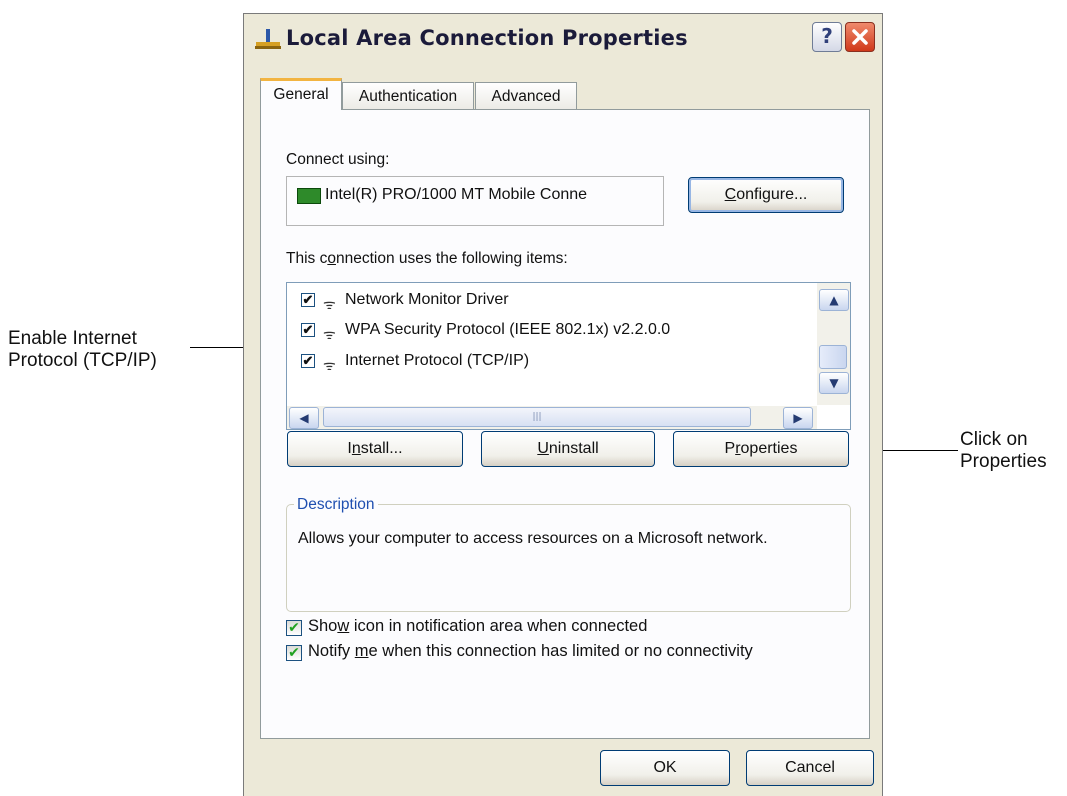 This screenshot has height=796, width=1067. Describe the element at coordinates (343, 626) in the screenshot. I see `show-icon-label-mnemonic: w` at that location.